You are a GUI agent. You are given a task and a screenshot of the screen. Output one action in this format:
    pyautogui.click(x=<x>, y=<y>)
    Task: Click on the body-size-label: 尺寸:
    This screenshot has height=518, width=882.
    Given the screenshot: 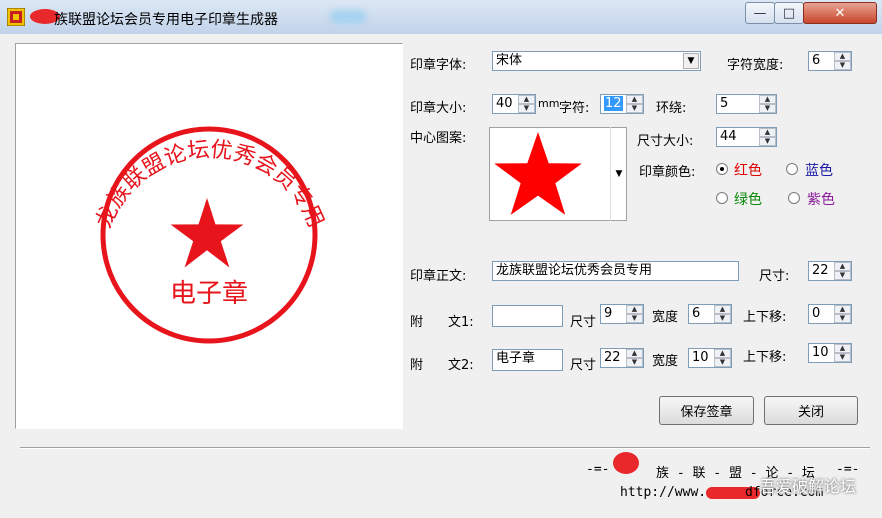 What is the action you would take?
    pyautogui.click(x=774, y=276)
    